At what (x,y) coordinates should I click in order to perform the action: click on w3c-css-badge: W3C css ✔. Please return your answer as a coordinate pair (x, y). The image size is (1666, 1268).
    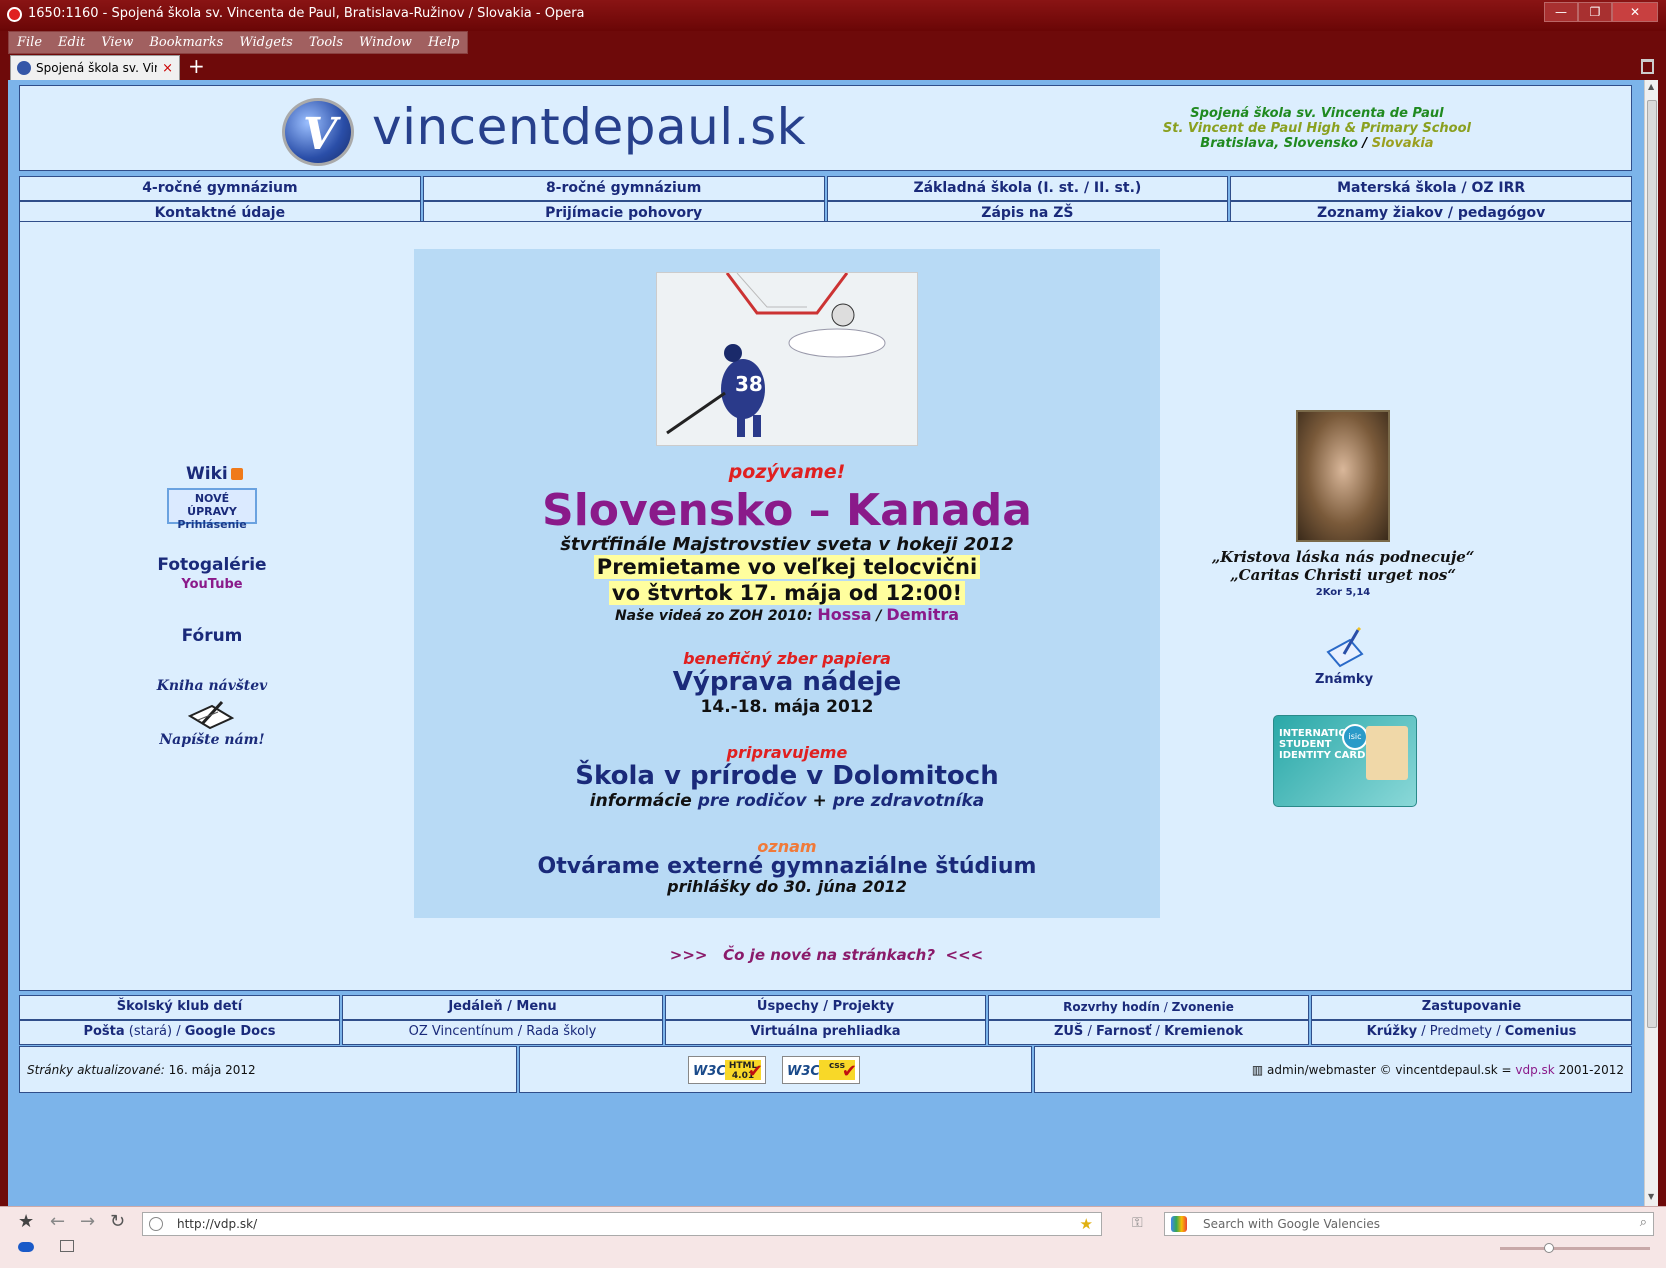
    Looking at the image, I should click on (821, 1070).